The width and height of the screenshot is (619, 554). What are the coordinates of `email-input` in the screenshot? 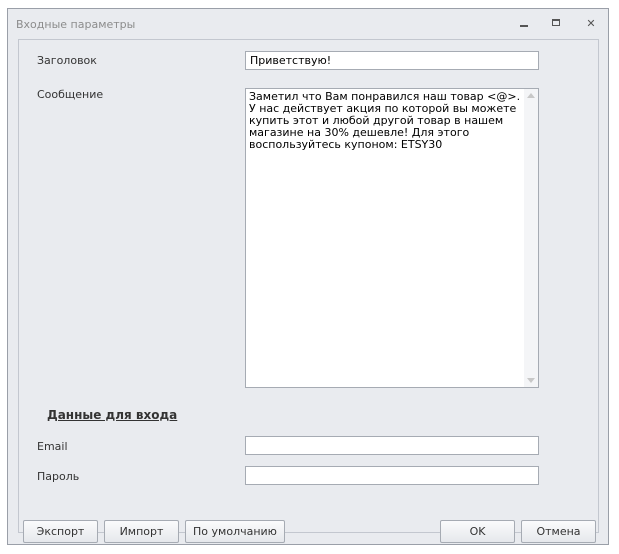 It's located at (392, 445).